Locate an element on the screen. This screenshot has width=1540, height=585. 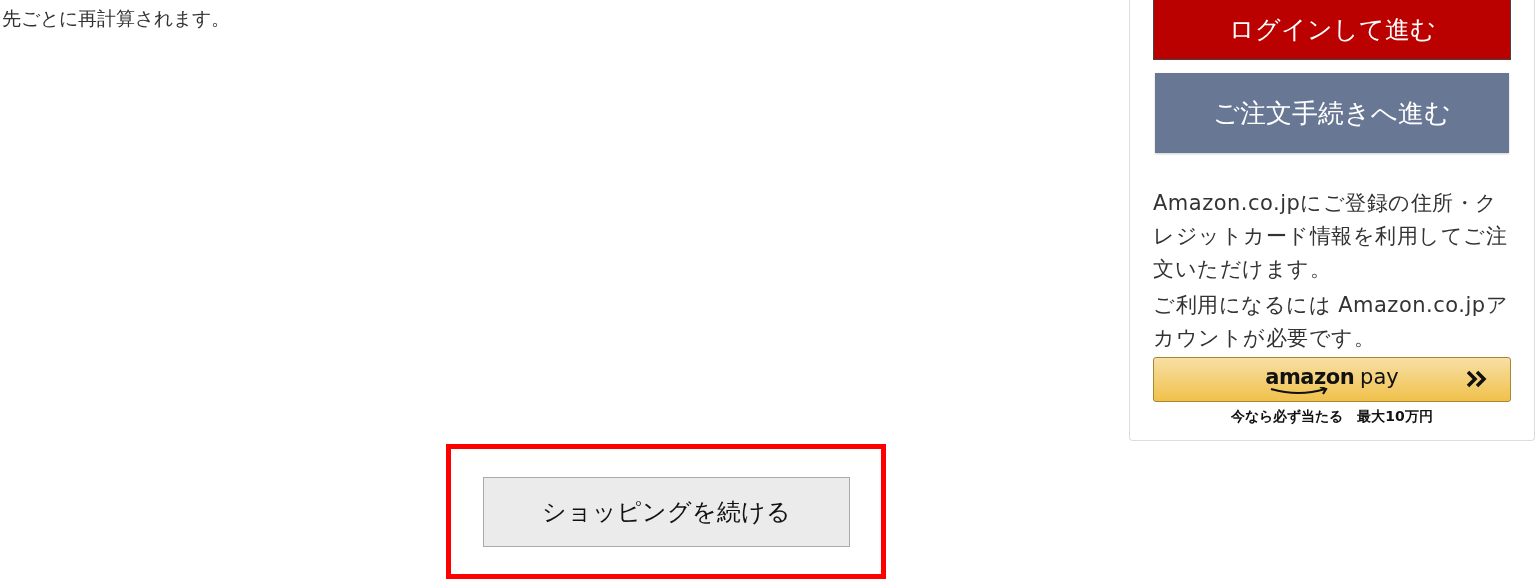
login-button: ログインして進む is located at coordinates (1332, 30).